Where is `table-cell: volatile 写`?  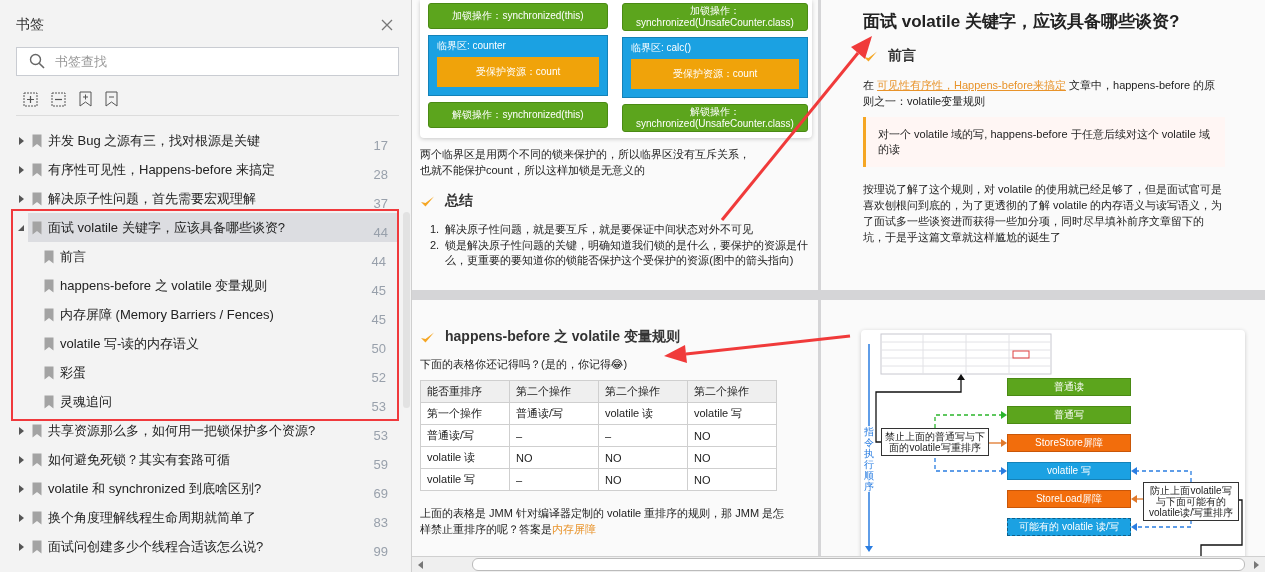
table-cell: volatile 写 is located at coordinates (465, 479).